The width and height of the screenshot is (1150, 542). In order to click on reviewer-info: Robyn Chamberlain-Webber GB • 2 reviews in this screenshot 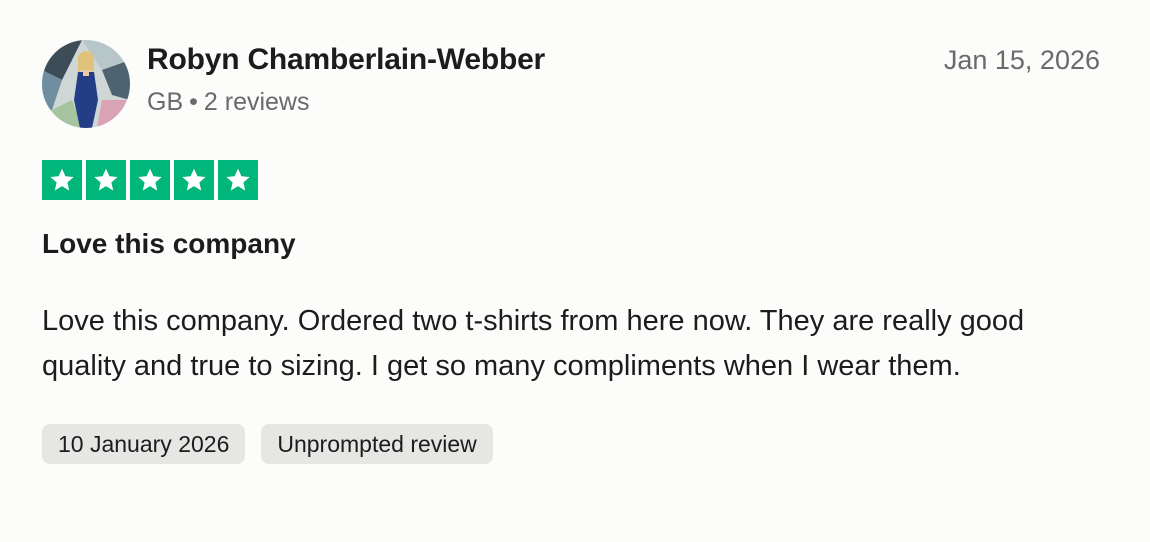, I will do `click(346, 79)`.